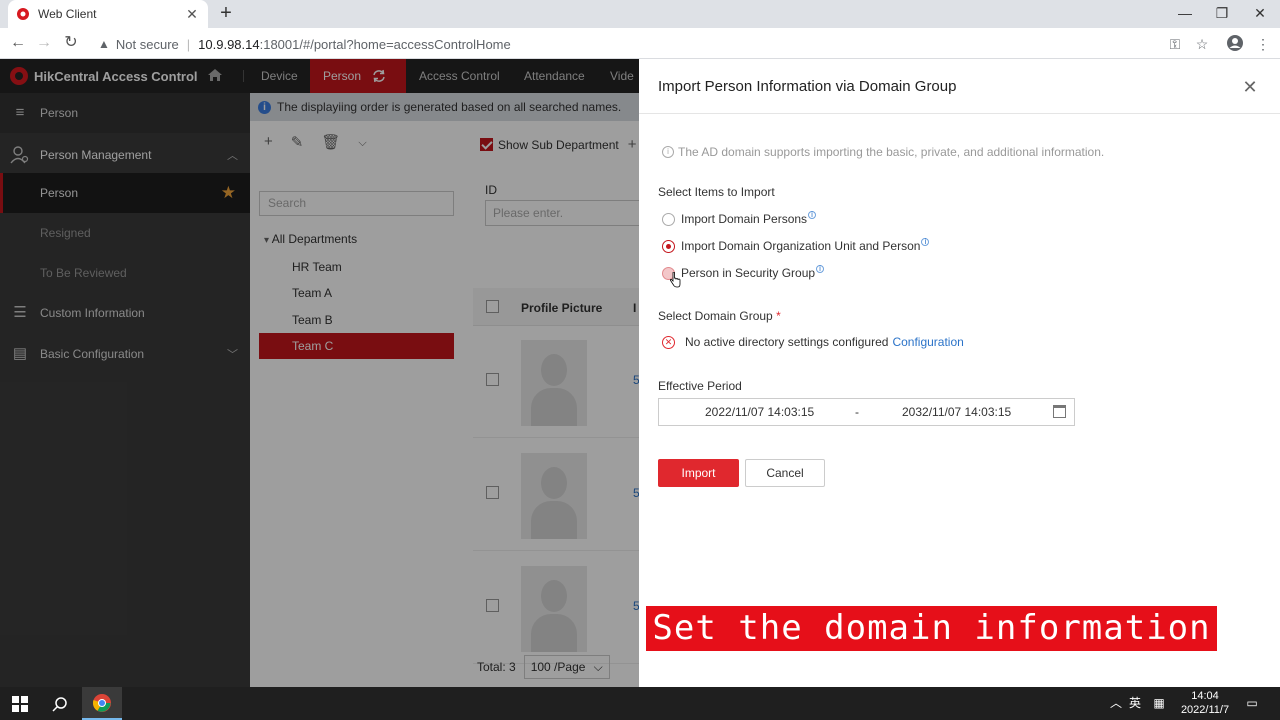  What do you see at coordinates (675, 280) in the screenshot?
I see `mouse-cursor-icon` at bounding box center [675, 280].